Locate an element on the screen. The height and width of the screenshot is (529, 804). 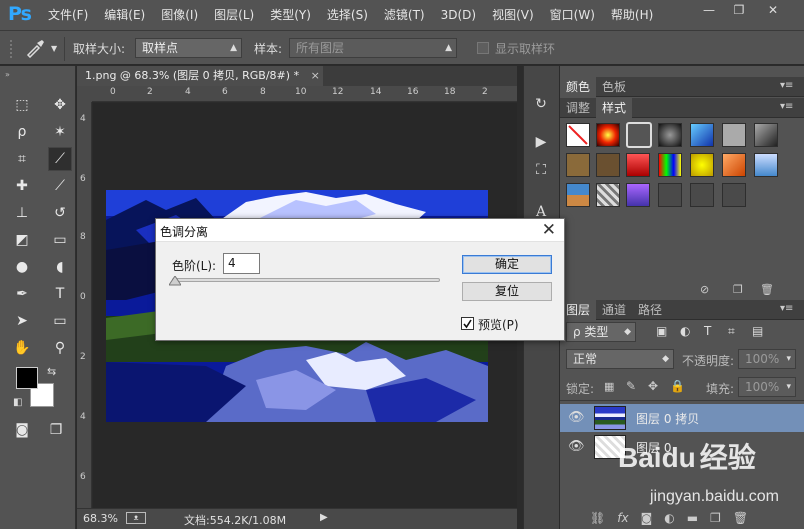
close-tab-icon: × is located at coordinates (315, 75).